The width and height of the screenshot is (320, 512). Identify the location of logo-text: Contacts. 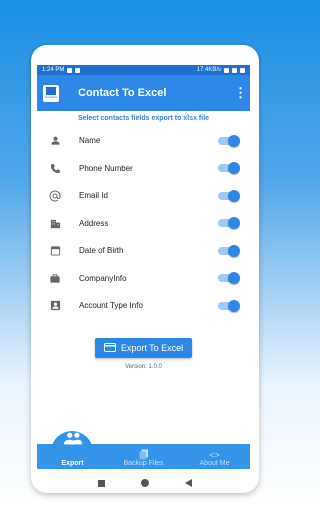
(51, 97).